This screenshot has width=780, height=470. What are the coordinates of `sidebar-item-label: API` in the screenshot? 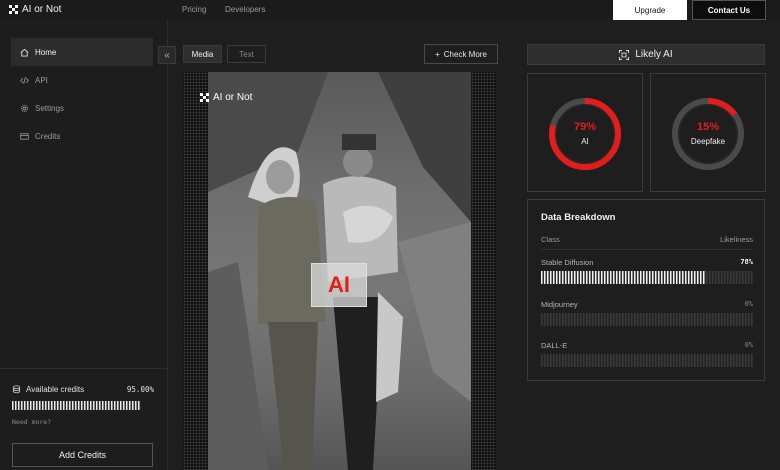 It's located at (41, 80).